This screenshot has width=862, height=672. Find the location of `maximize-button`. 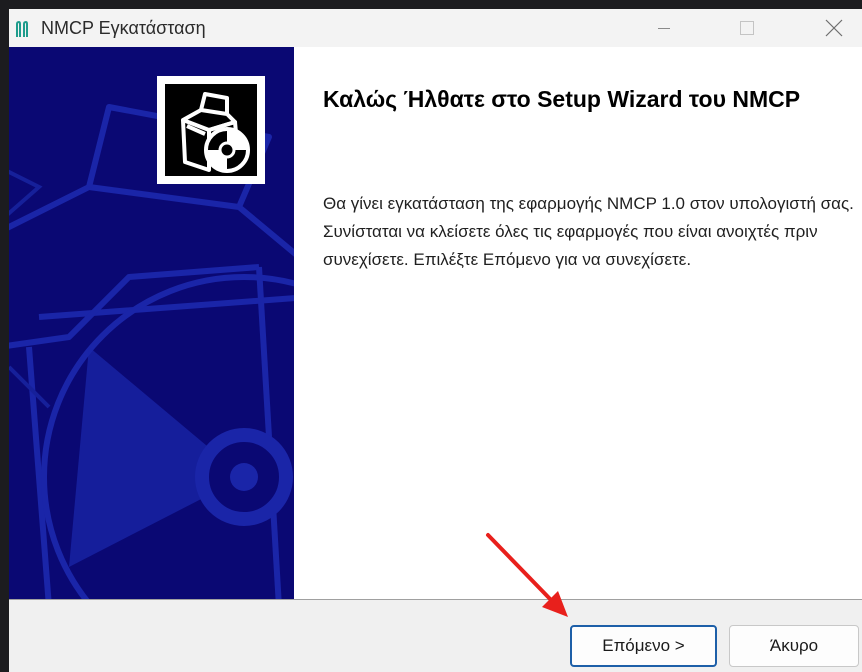

maximize-button is located at coordinates (747, 28).